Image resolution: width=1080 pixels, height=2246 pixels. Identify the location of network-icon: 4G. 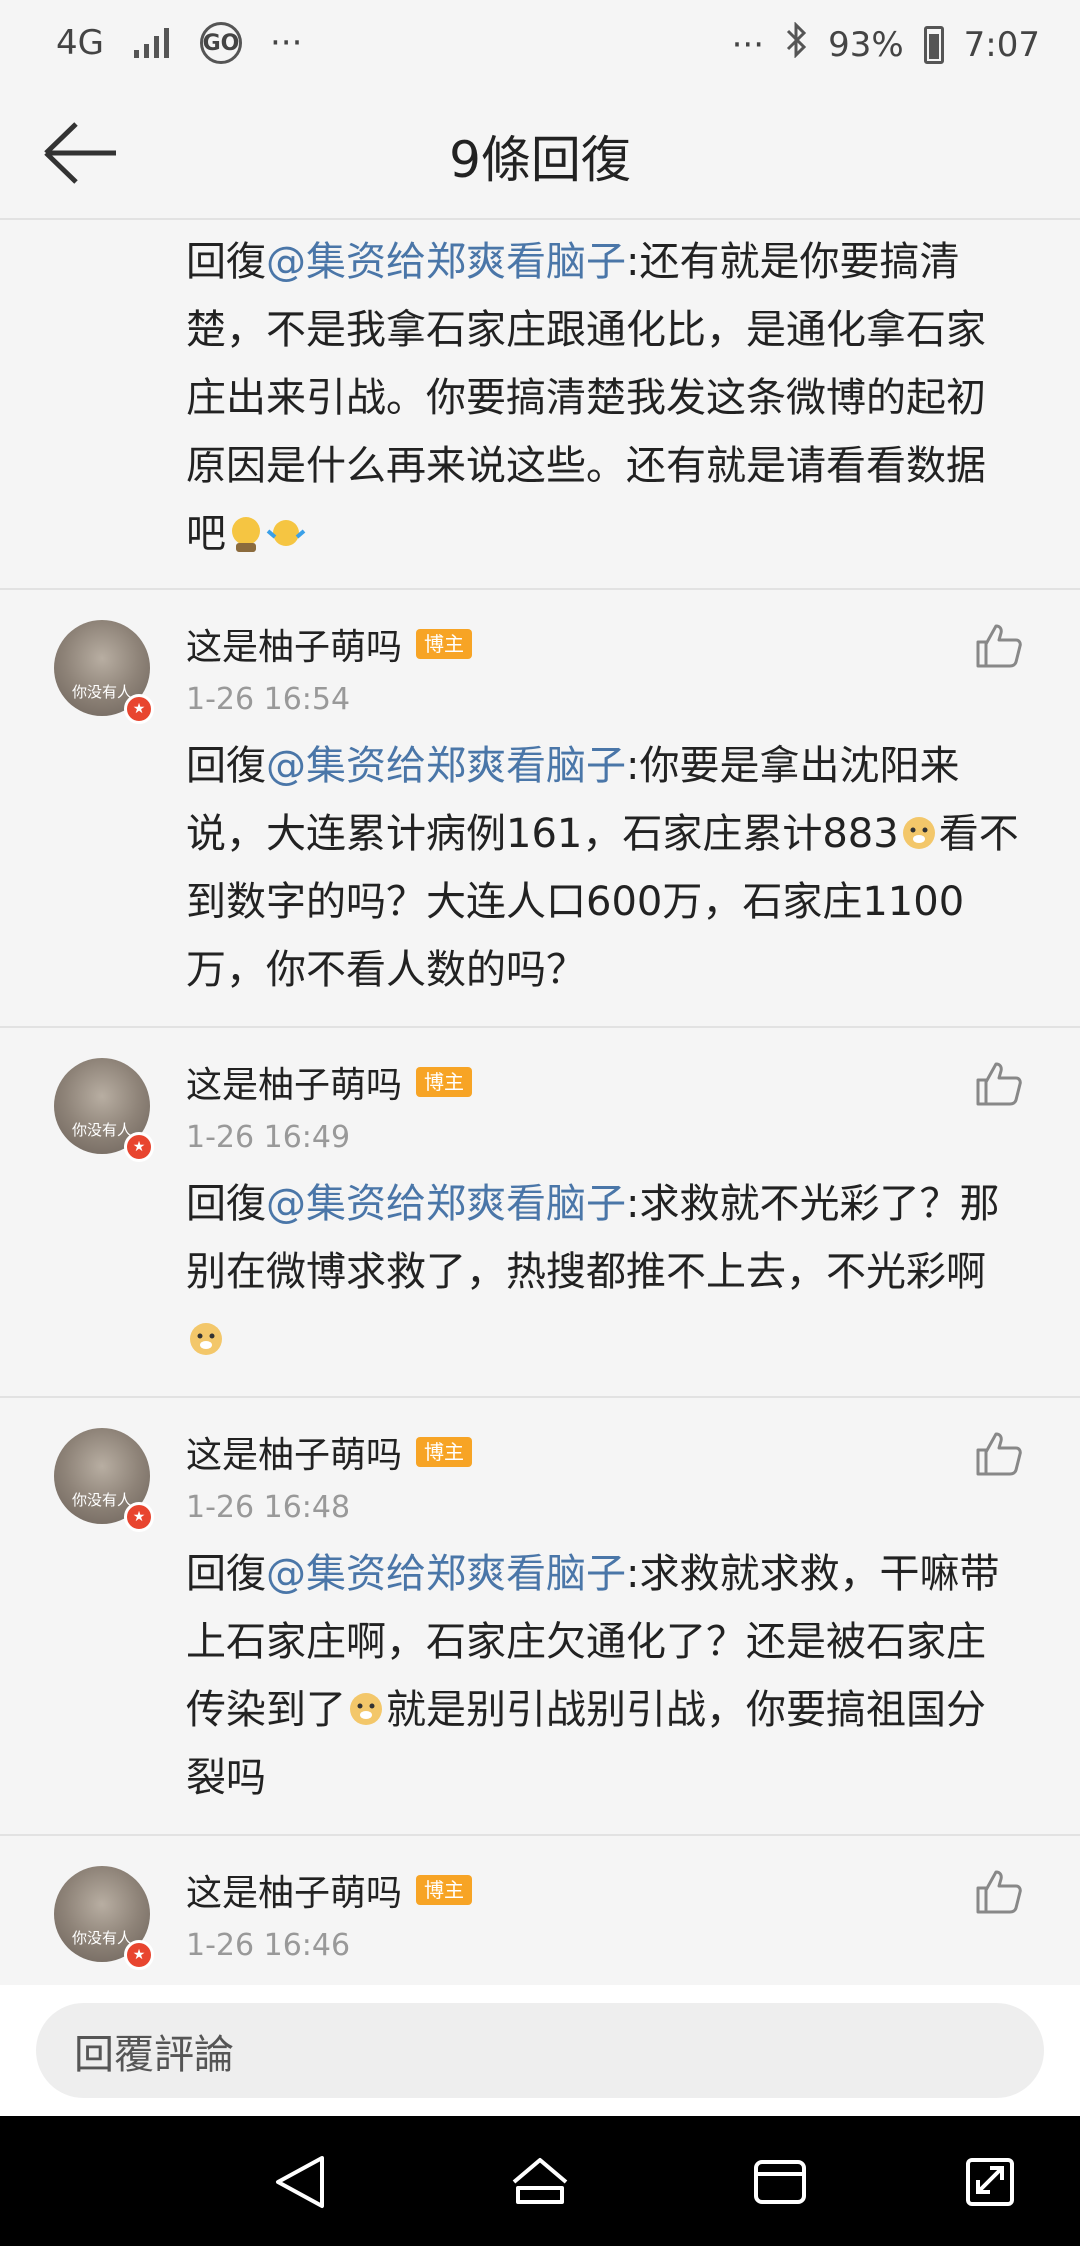
(80, 43).